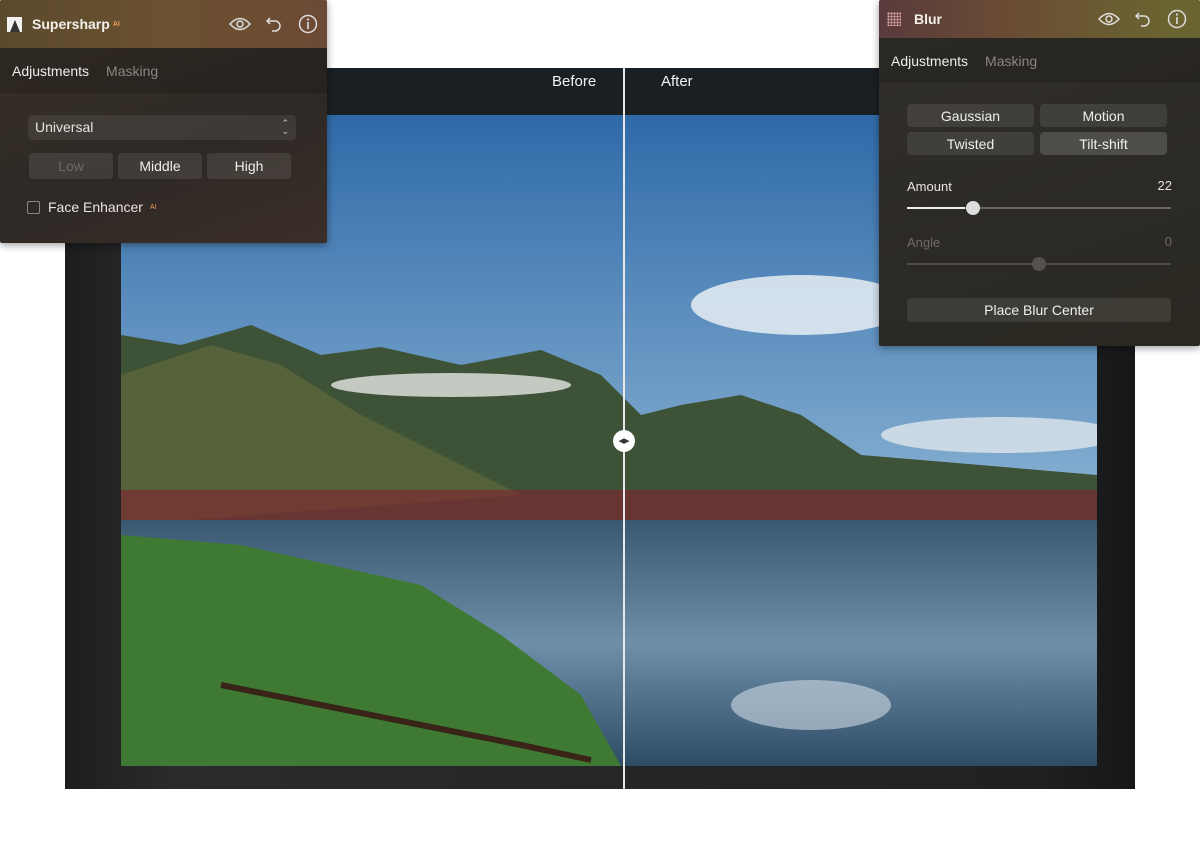  What do you see at coordinates (95, 207) in the screenshot?
I see `face-enhancer-label: Face Enhancer` at bounding box center [95, 207].